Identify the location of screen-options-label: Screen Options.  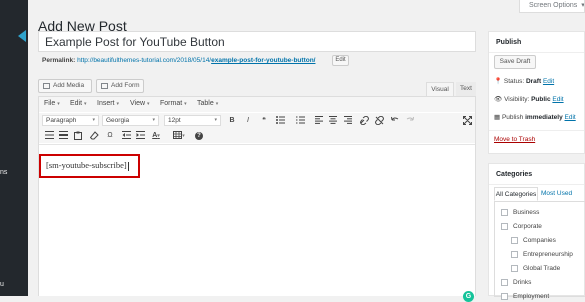
(553, 5).